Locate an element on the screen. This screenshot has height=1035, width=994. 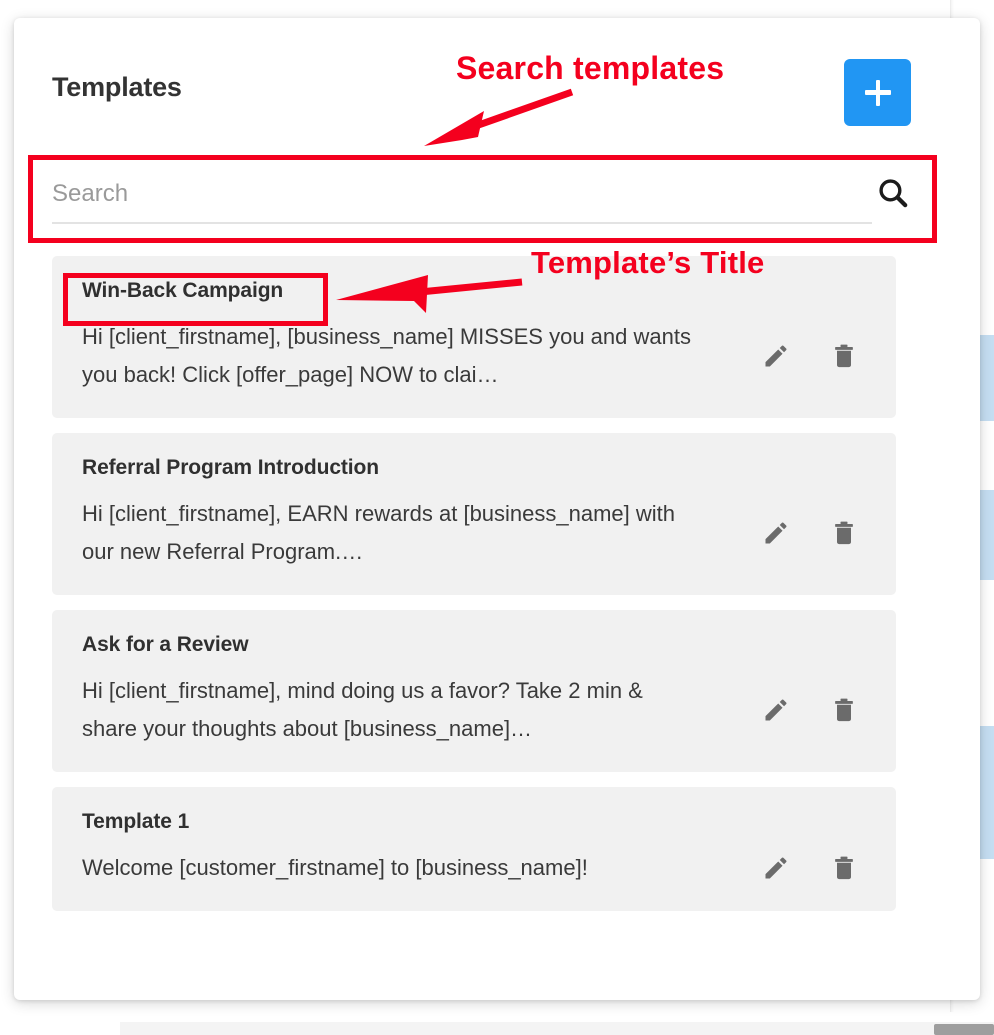
template-title: Ask for a Review is located at coordinates (165, 644).